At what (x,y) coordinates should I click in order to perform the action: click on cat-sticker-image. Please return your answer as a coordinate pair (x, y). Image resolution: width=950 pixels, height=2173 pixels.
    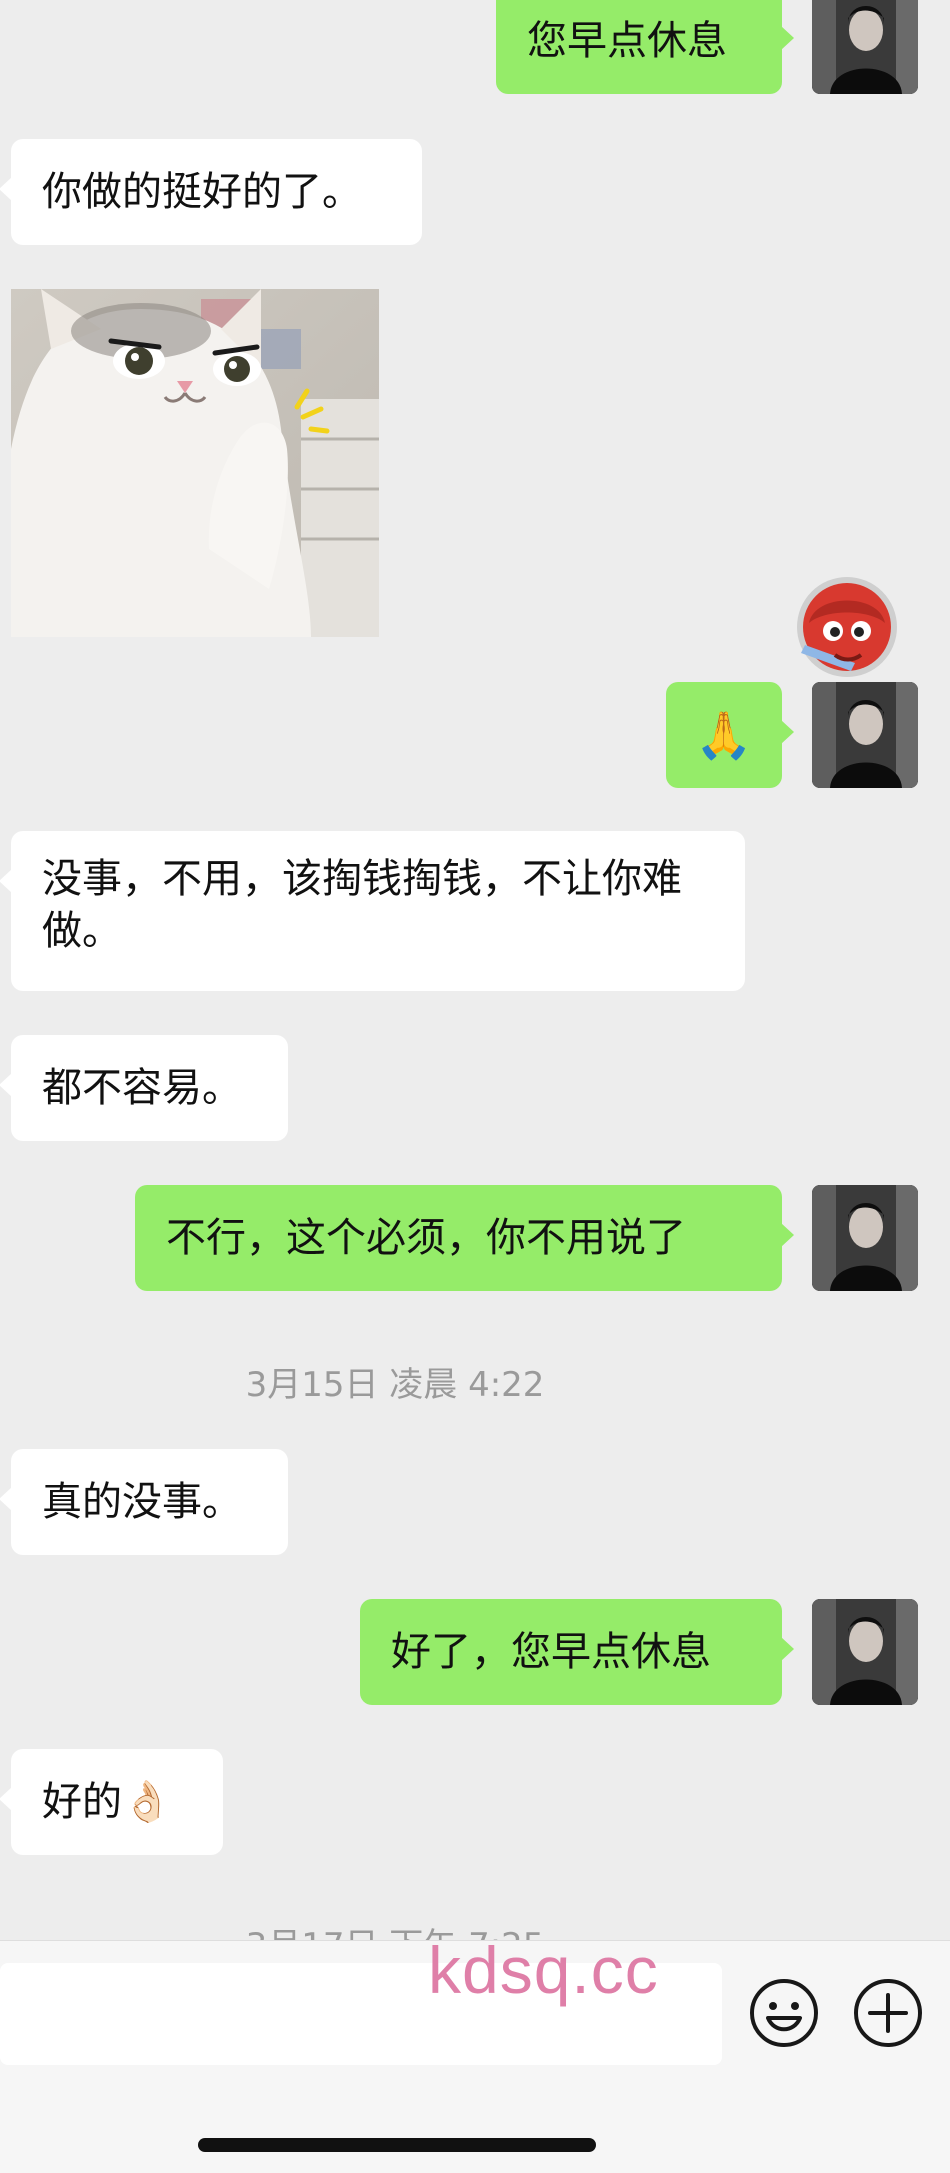
    Looking at the image, I should click on (195, 463).